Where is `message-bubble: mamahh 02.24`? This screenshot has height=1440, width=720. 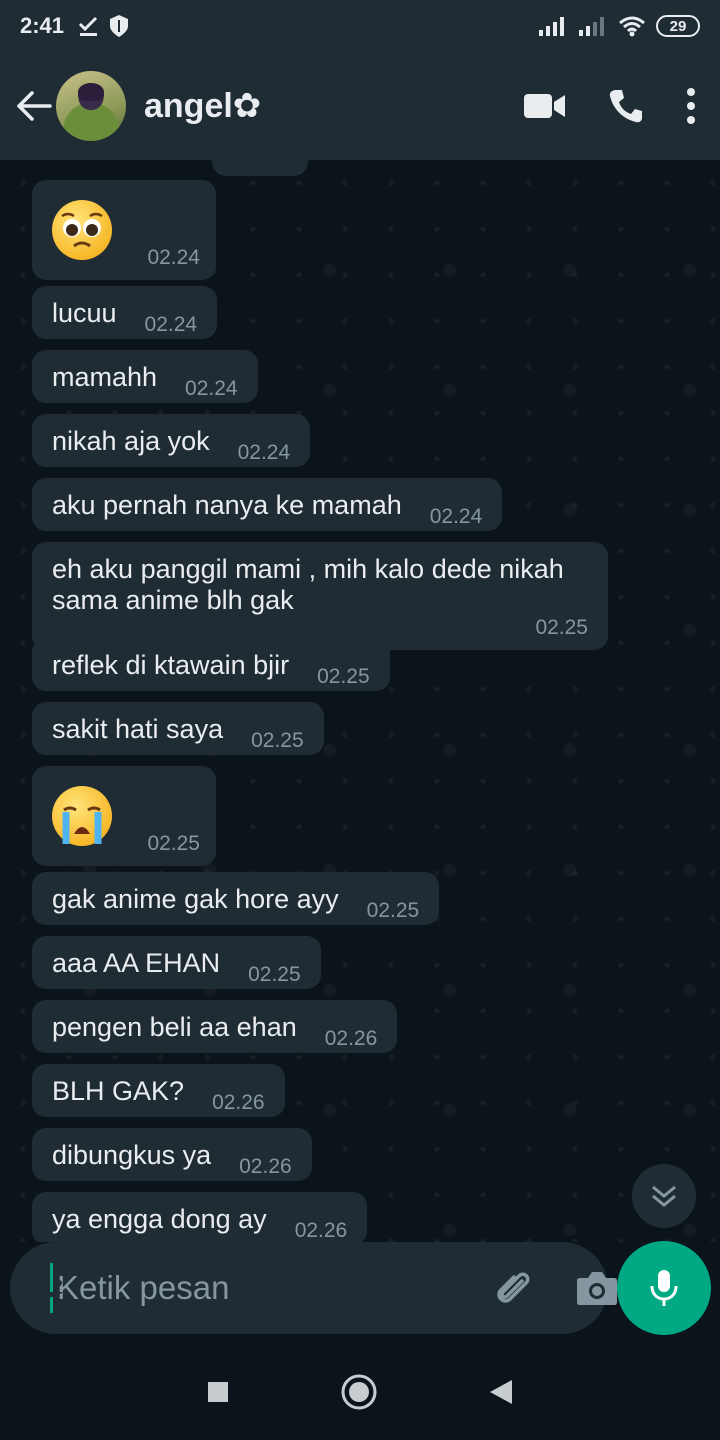
message-bubble: mamahh 02.24 is located at coordinates (145, 376).